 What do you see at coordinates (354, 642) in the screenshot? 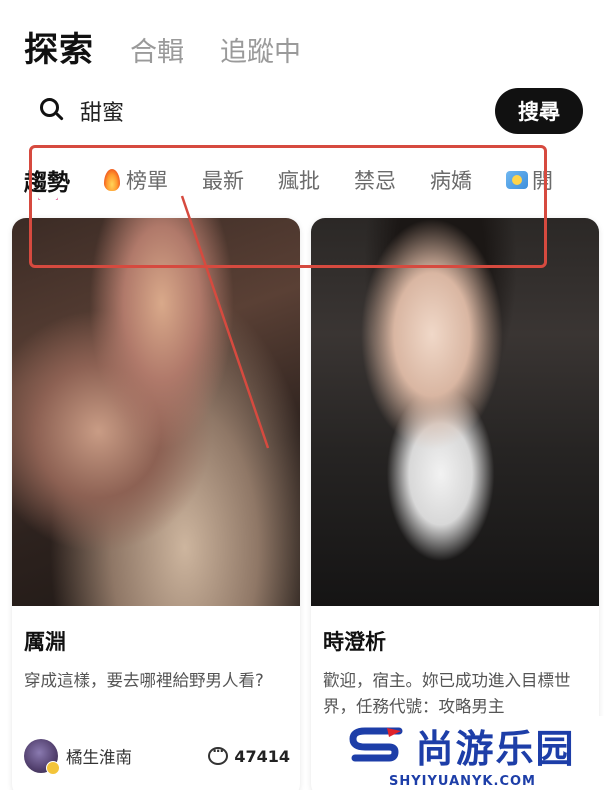
I see `character-name: 時澄析` at bounding box center [354, 642].